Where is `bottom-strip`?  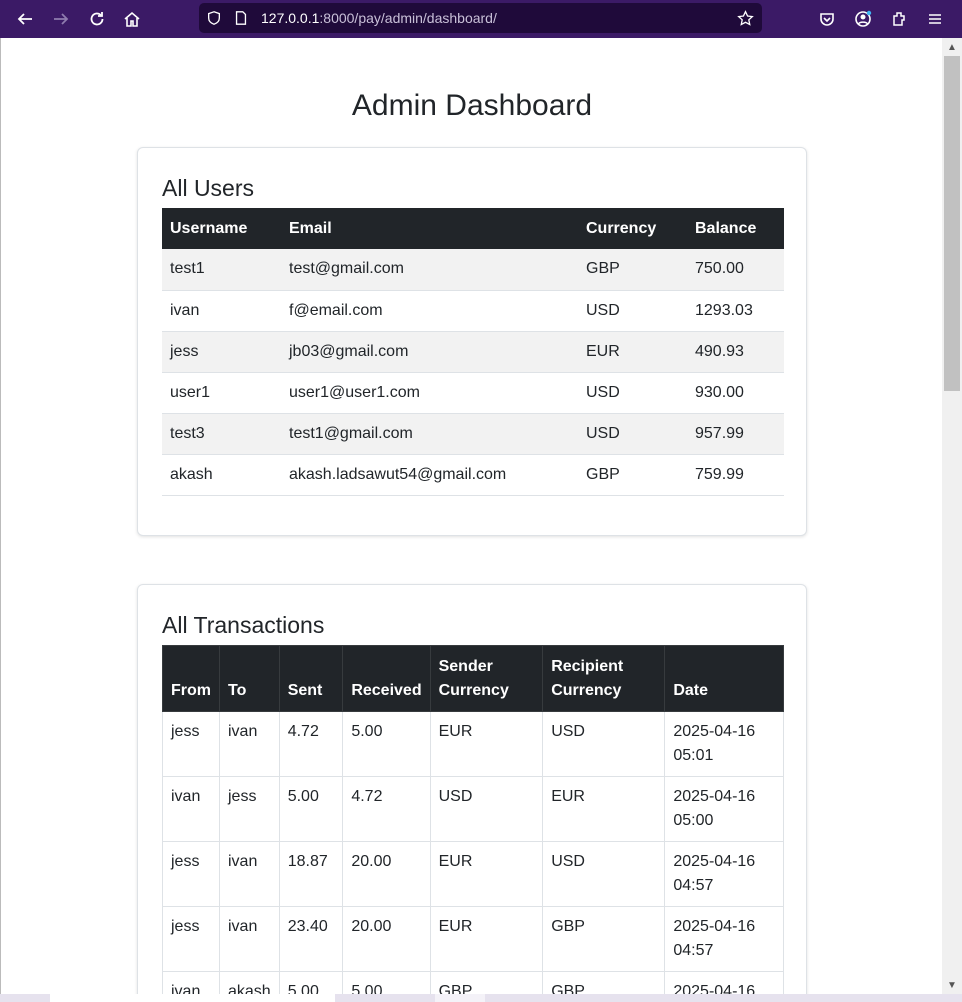
bottom-strip is located at coordinates (481, 998).